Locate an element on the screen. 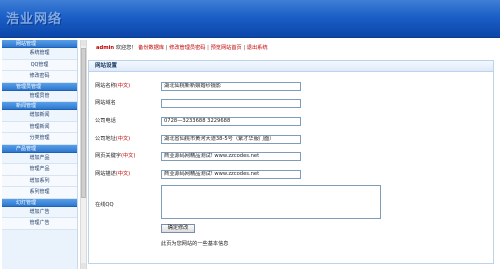 The image size is (500, 269). sidebar-item-system: 系统管理 is located at coordinates (39, 54).